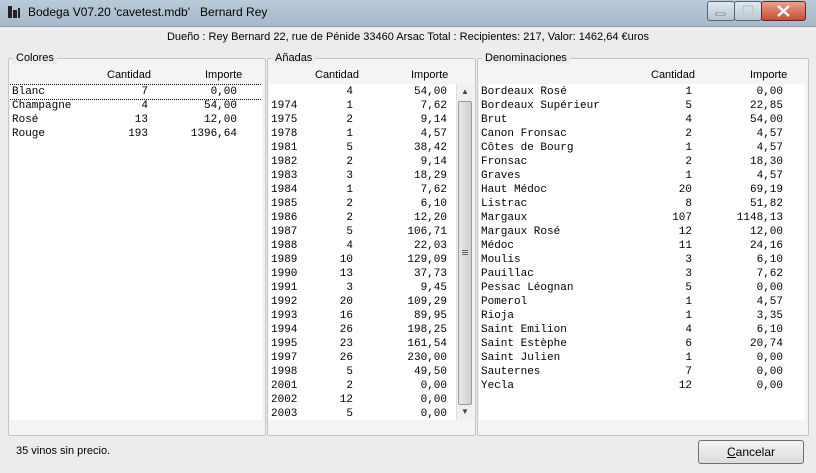  What do you see at coordinates (144, 92) in the screenshot?
I see `item-cantidad: 7` at bounding box center [144, 92].